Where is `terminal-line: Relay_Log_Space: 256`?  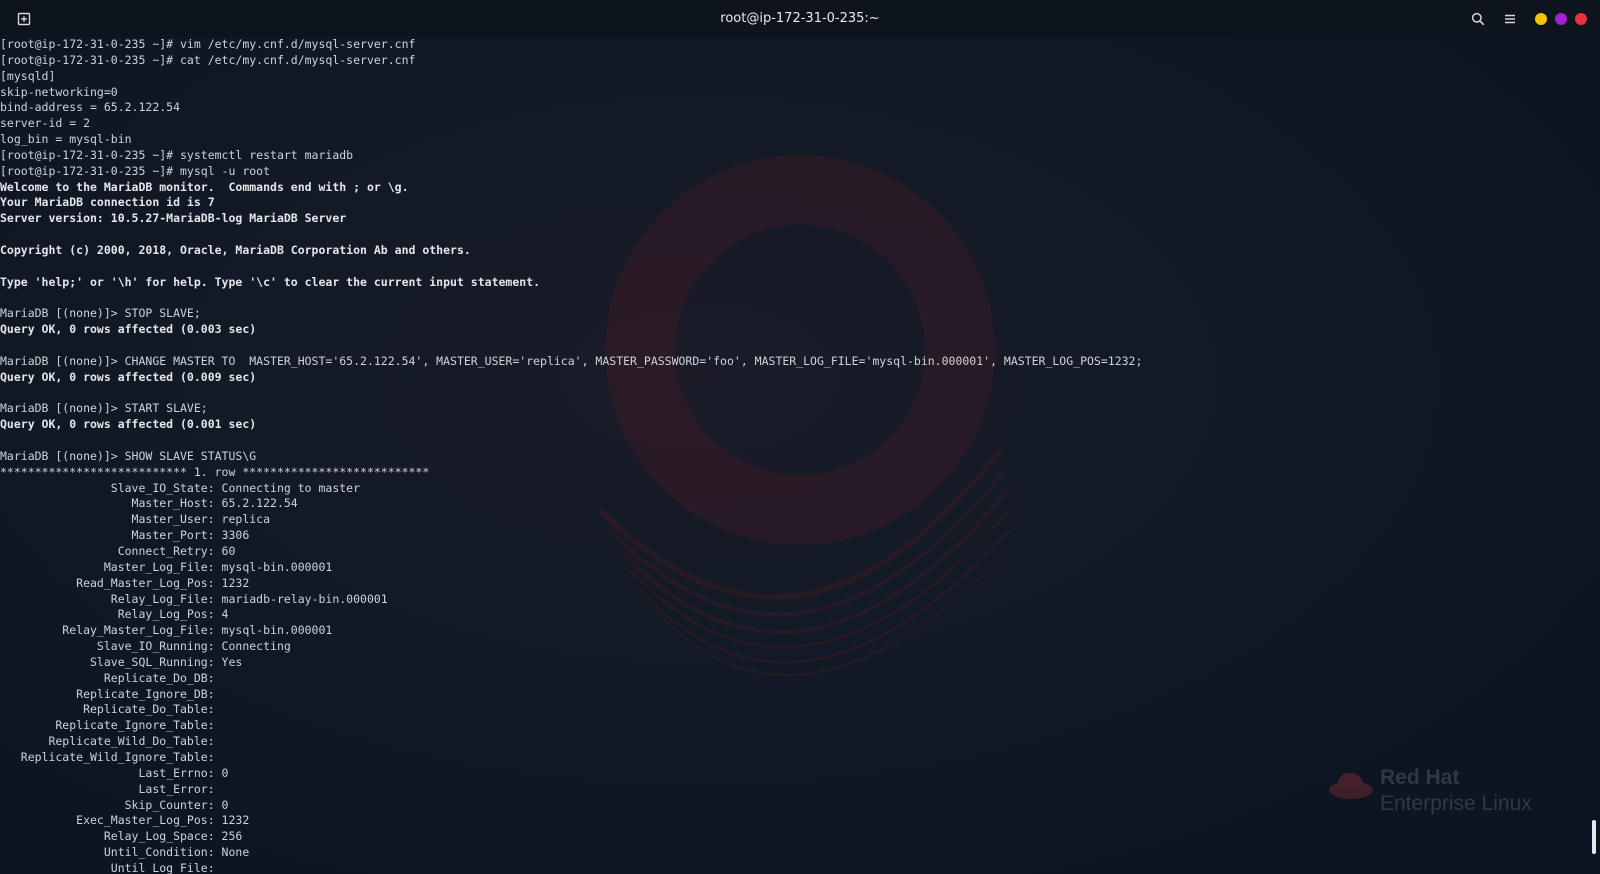
terminal-line: Relay_Log_Space: 256 is located at coordinates (121, 836).